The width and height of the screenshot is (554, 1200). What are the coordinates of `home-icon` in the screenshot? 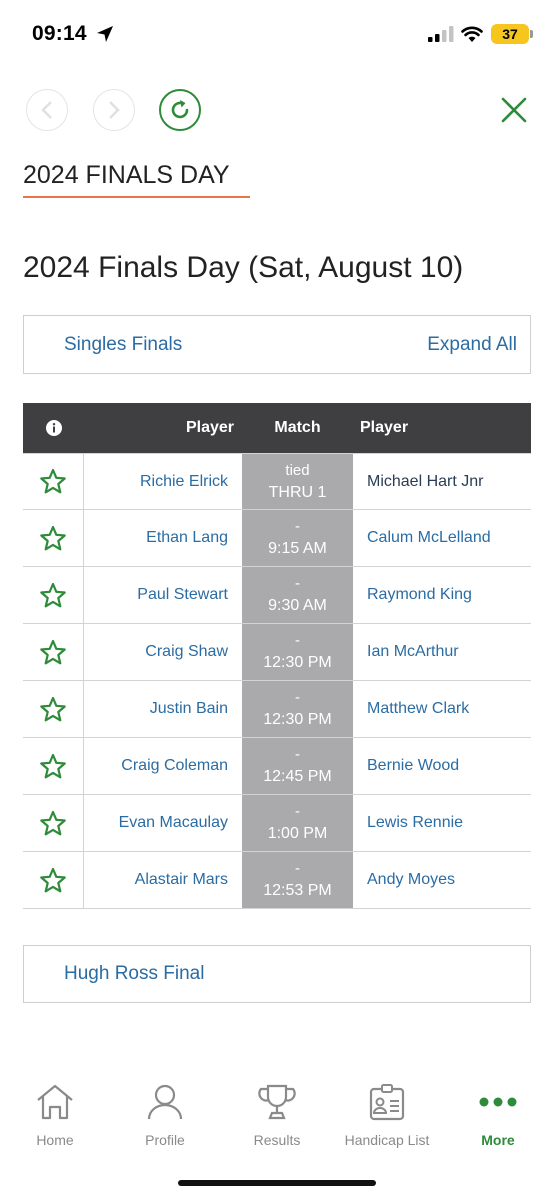 It's located at (55, 1102).